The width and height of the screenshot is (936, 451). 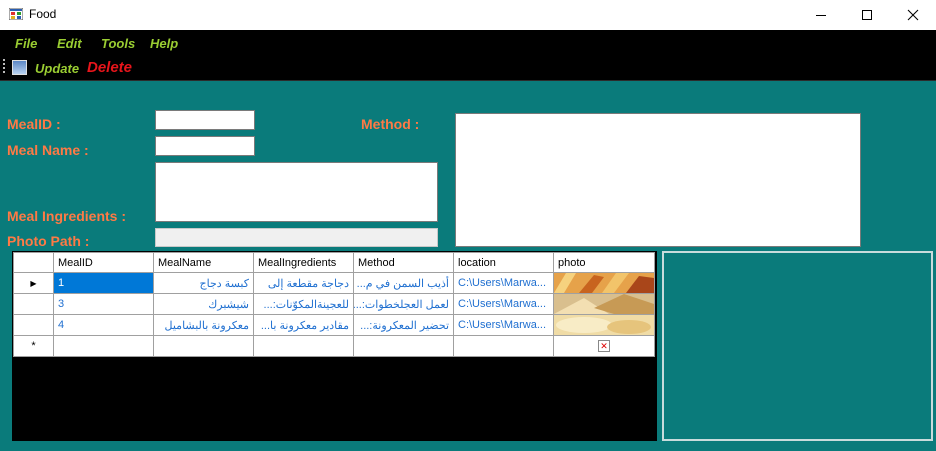 I want to click on cell-mealname, so click(x=203, y=346).